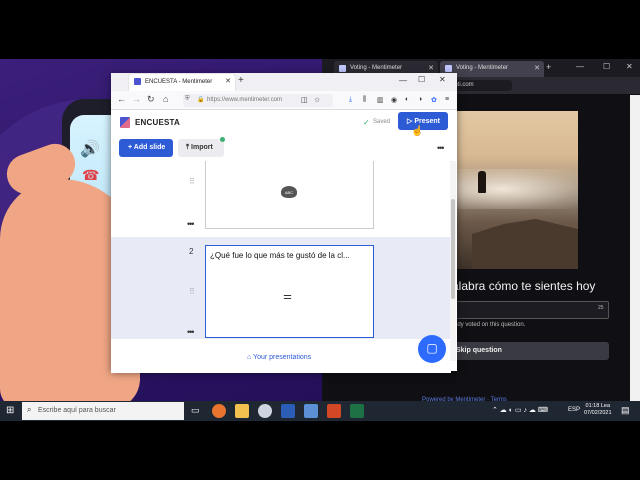 The image size is (640, 480). What do you see at coordinates (284, 82) in the screenshot?
I see `editor-tab-strip: ENCUESTA - Mentimeter ✕ + — ☐ ✕` at bounding box center [284, 82].